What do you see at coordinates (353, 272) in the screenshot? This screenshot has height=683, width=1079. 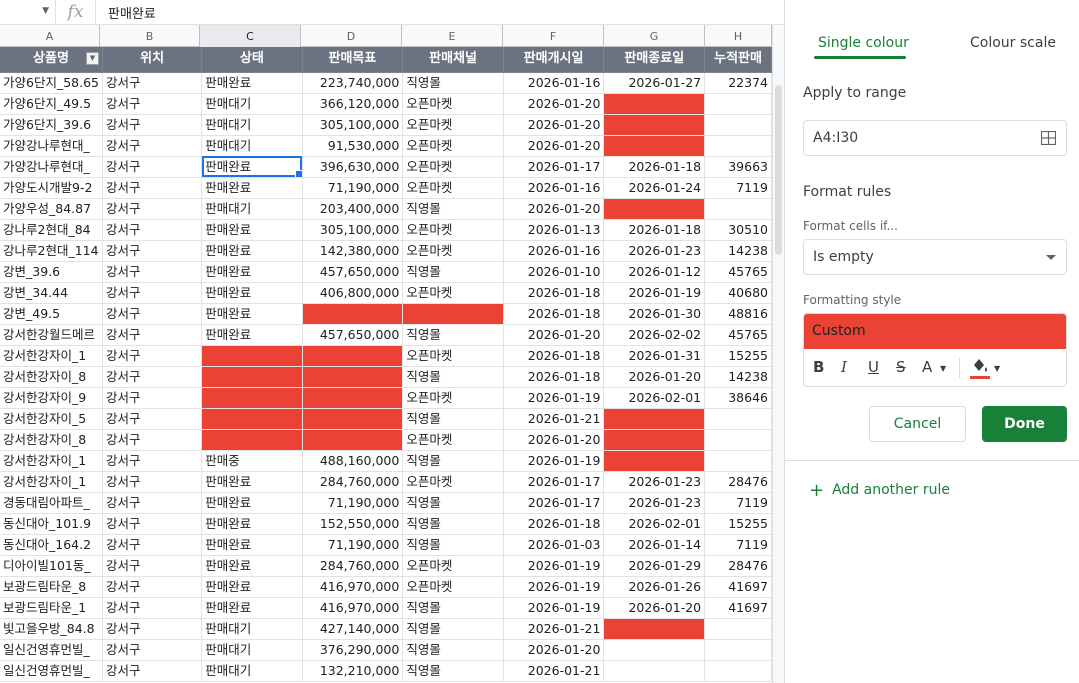 I see `table-cell: 457,650,000` at bounding box center [353, 272].